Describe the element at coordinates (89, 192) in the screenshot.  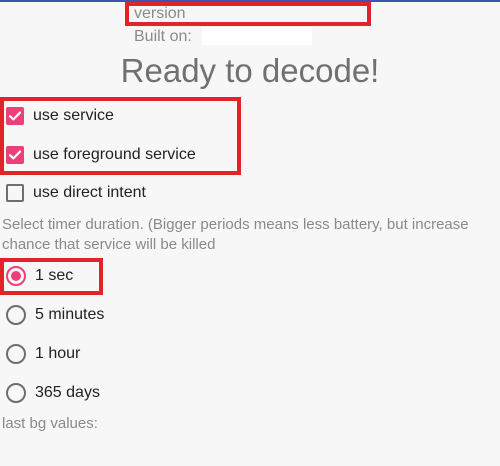
I see `use-direct-intent-label: use direct intent` at that location.